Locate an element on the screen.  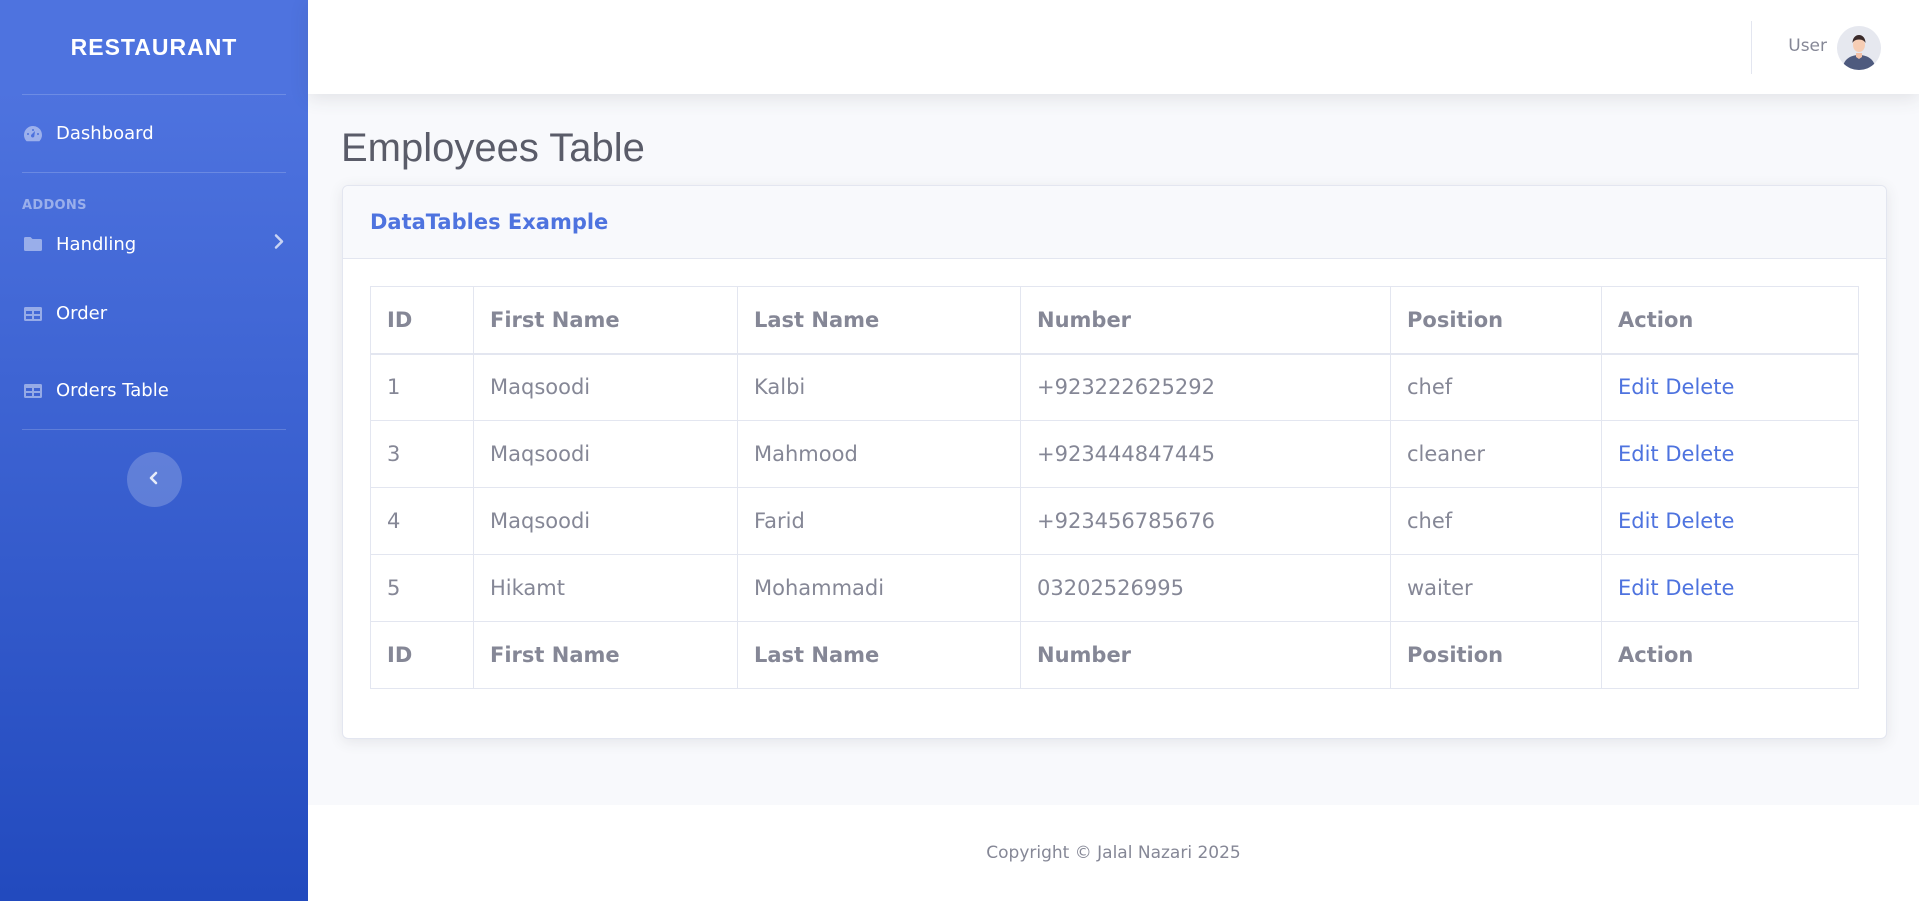
folder-icon is located at coordinates (33, 244).